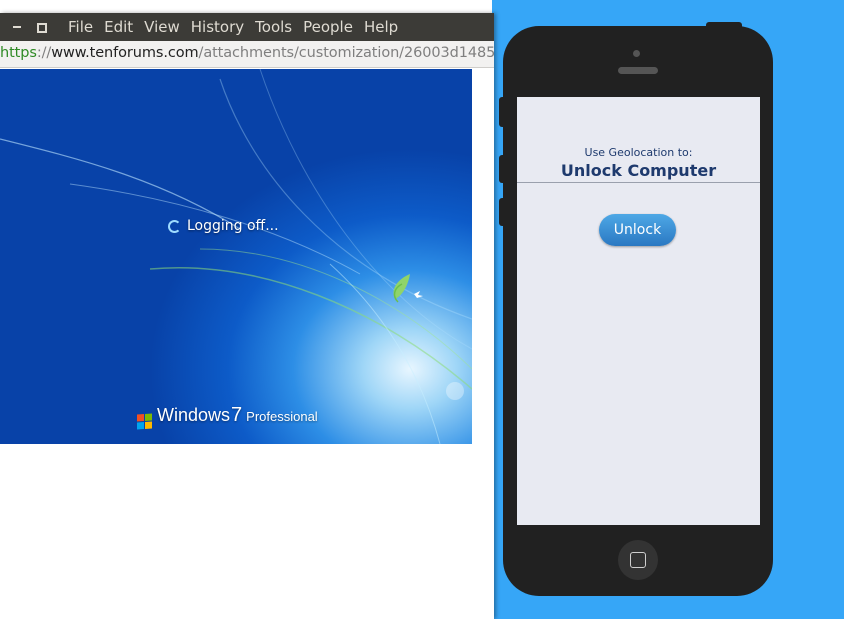 The height and width of the screenshot is (619, 844). I want to click on menu-edit: Edit, so click(118, 27).